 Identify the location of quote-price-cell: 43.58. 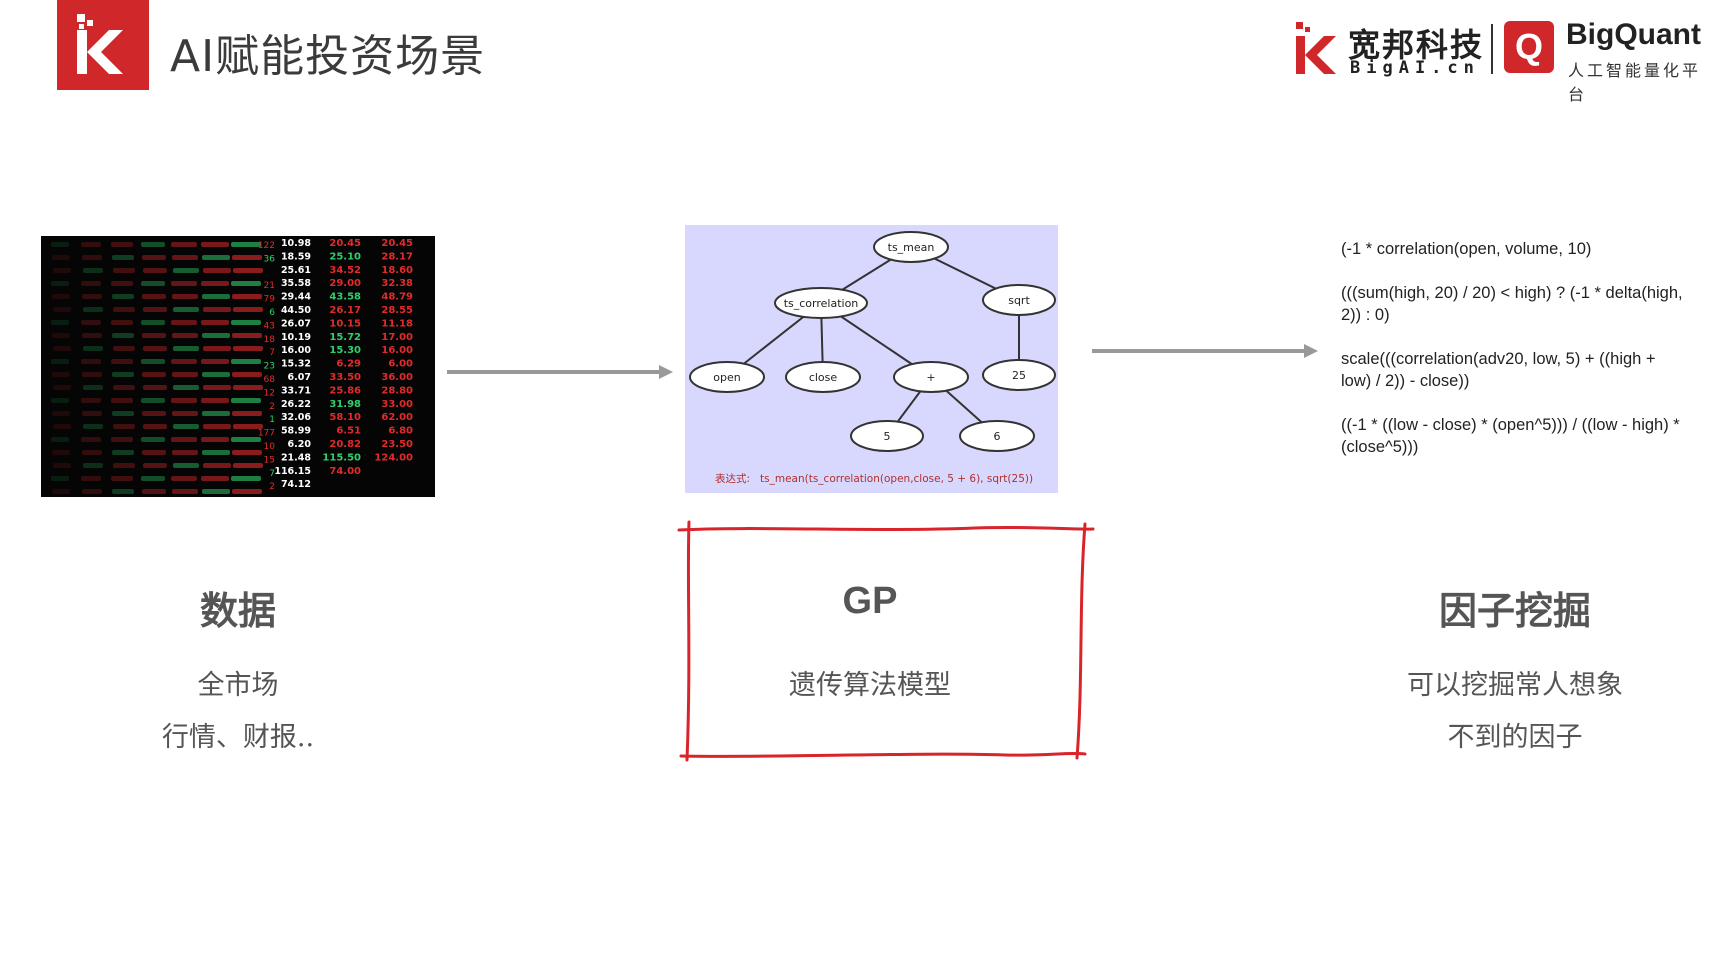
(345, 297).